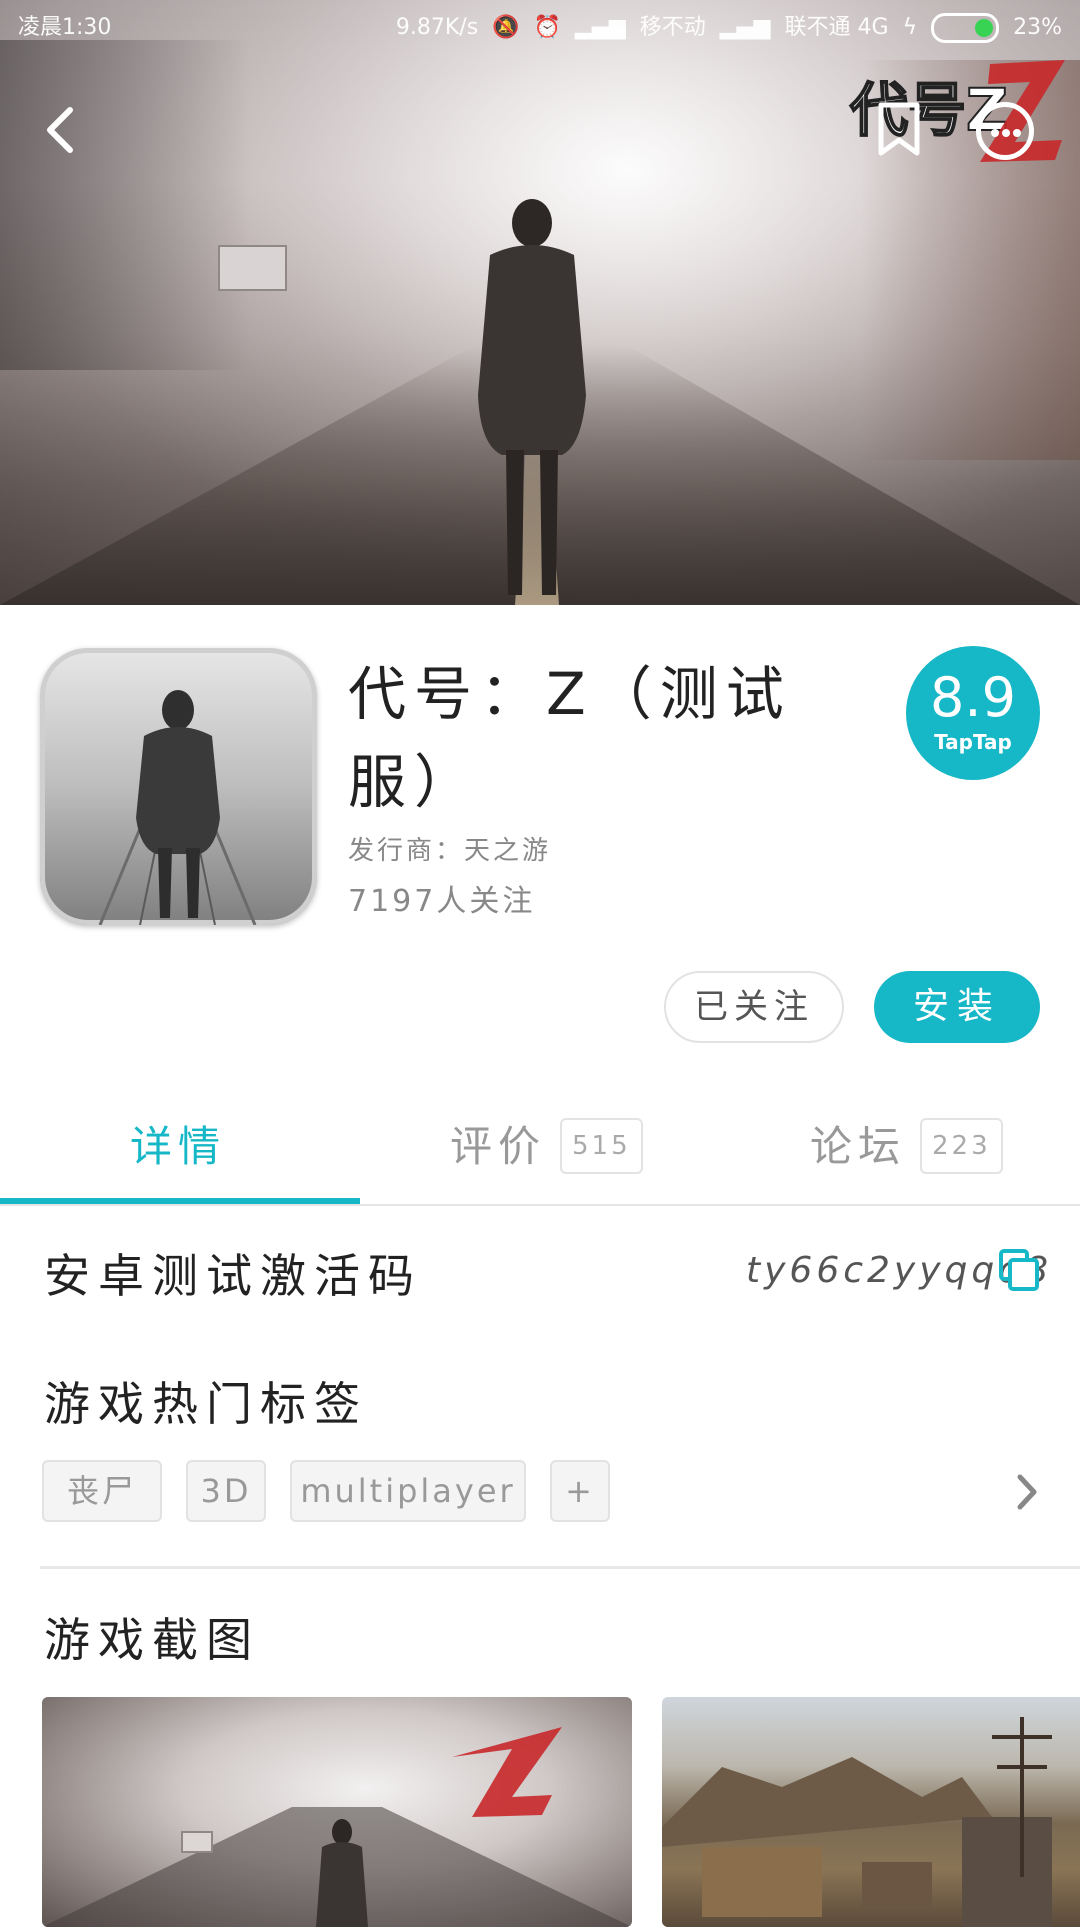 The height and width of the screenshot is (1927, 1080). Describe the element at coordinates (152, 1640) in the screenshot. I see `screenshots-title: 游戏截图` at that location.